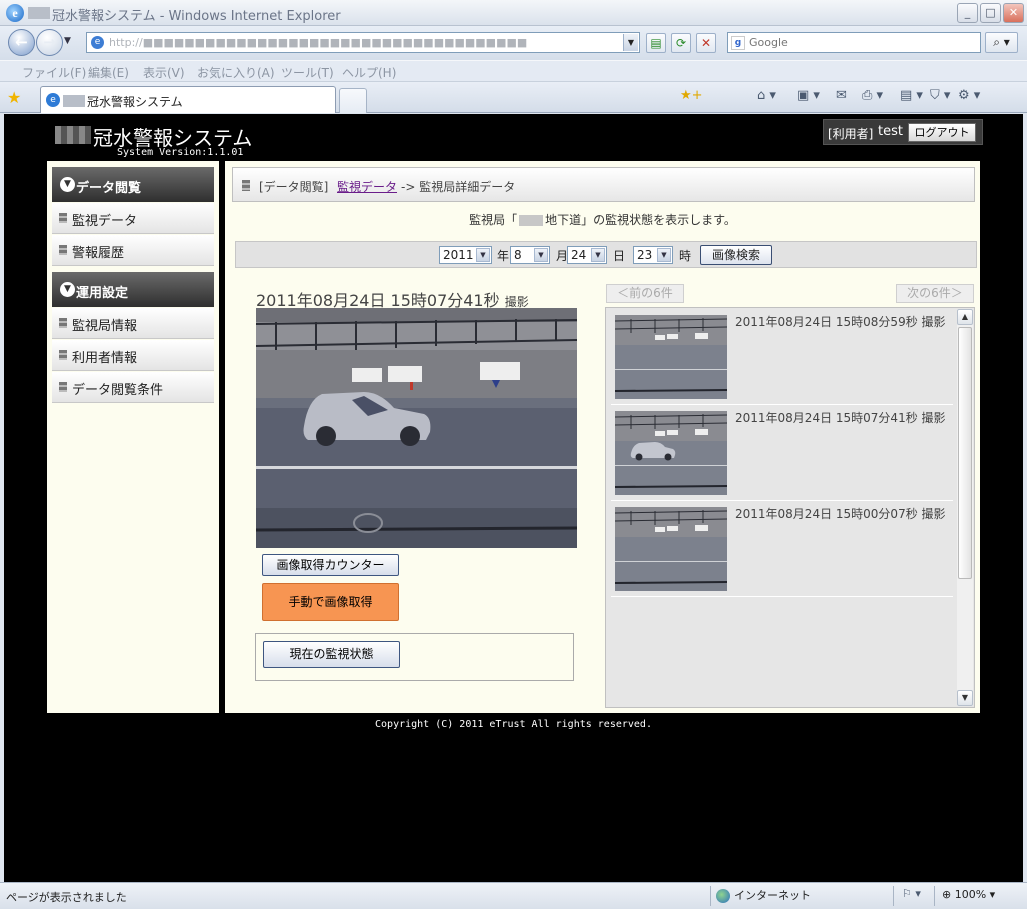 This screenshot has width=1027, height=909. Describe the element at coordinates (1001, 42) in the screenshot. I see `search-go-button: ⌕ ▾` at that location.